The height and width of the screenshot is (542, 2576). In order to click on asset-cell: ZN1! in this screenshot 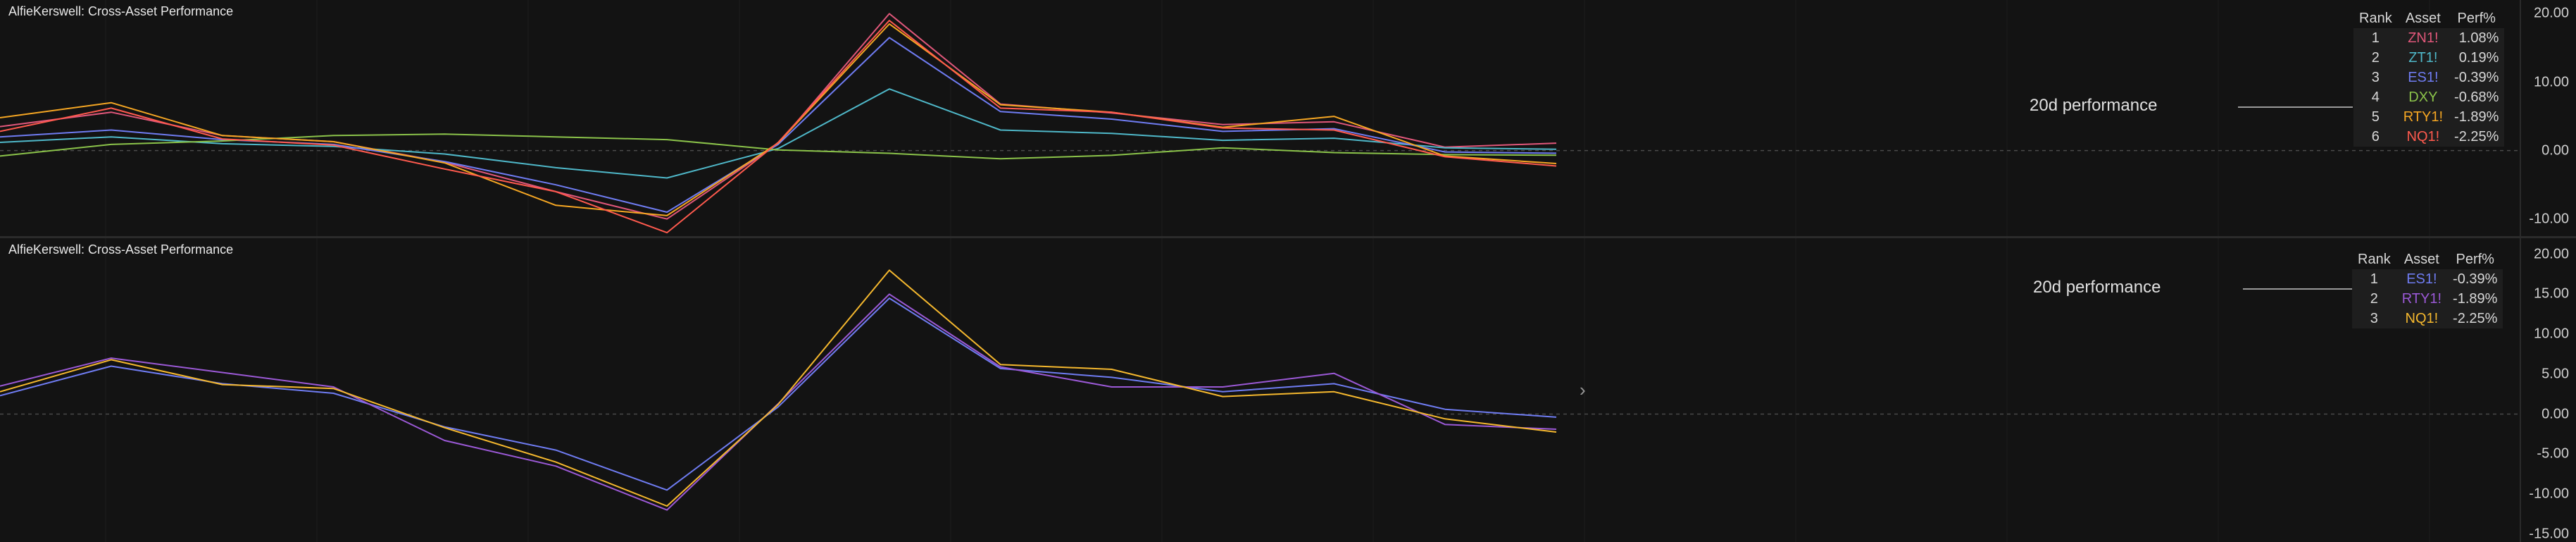, I will do `click(2423, 38)`.